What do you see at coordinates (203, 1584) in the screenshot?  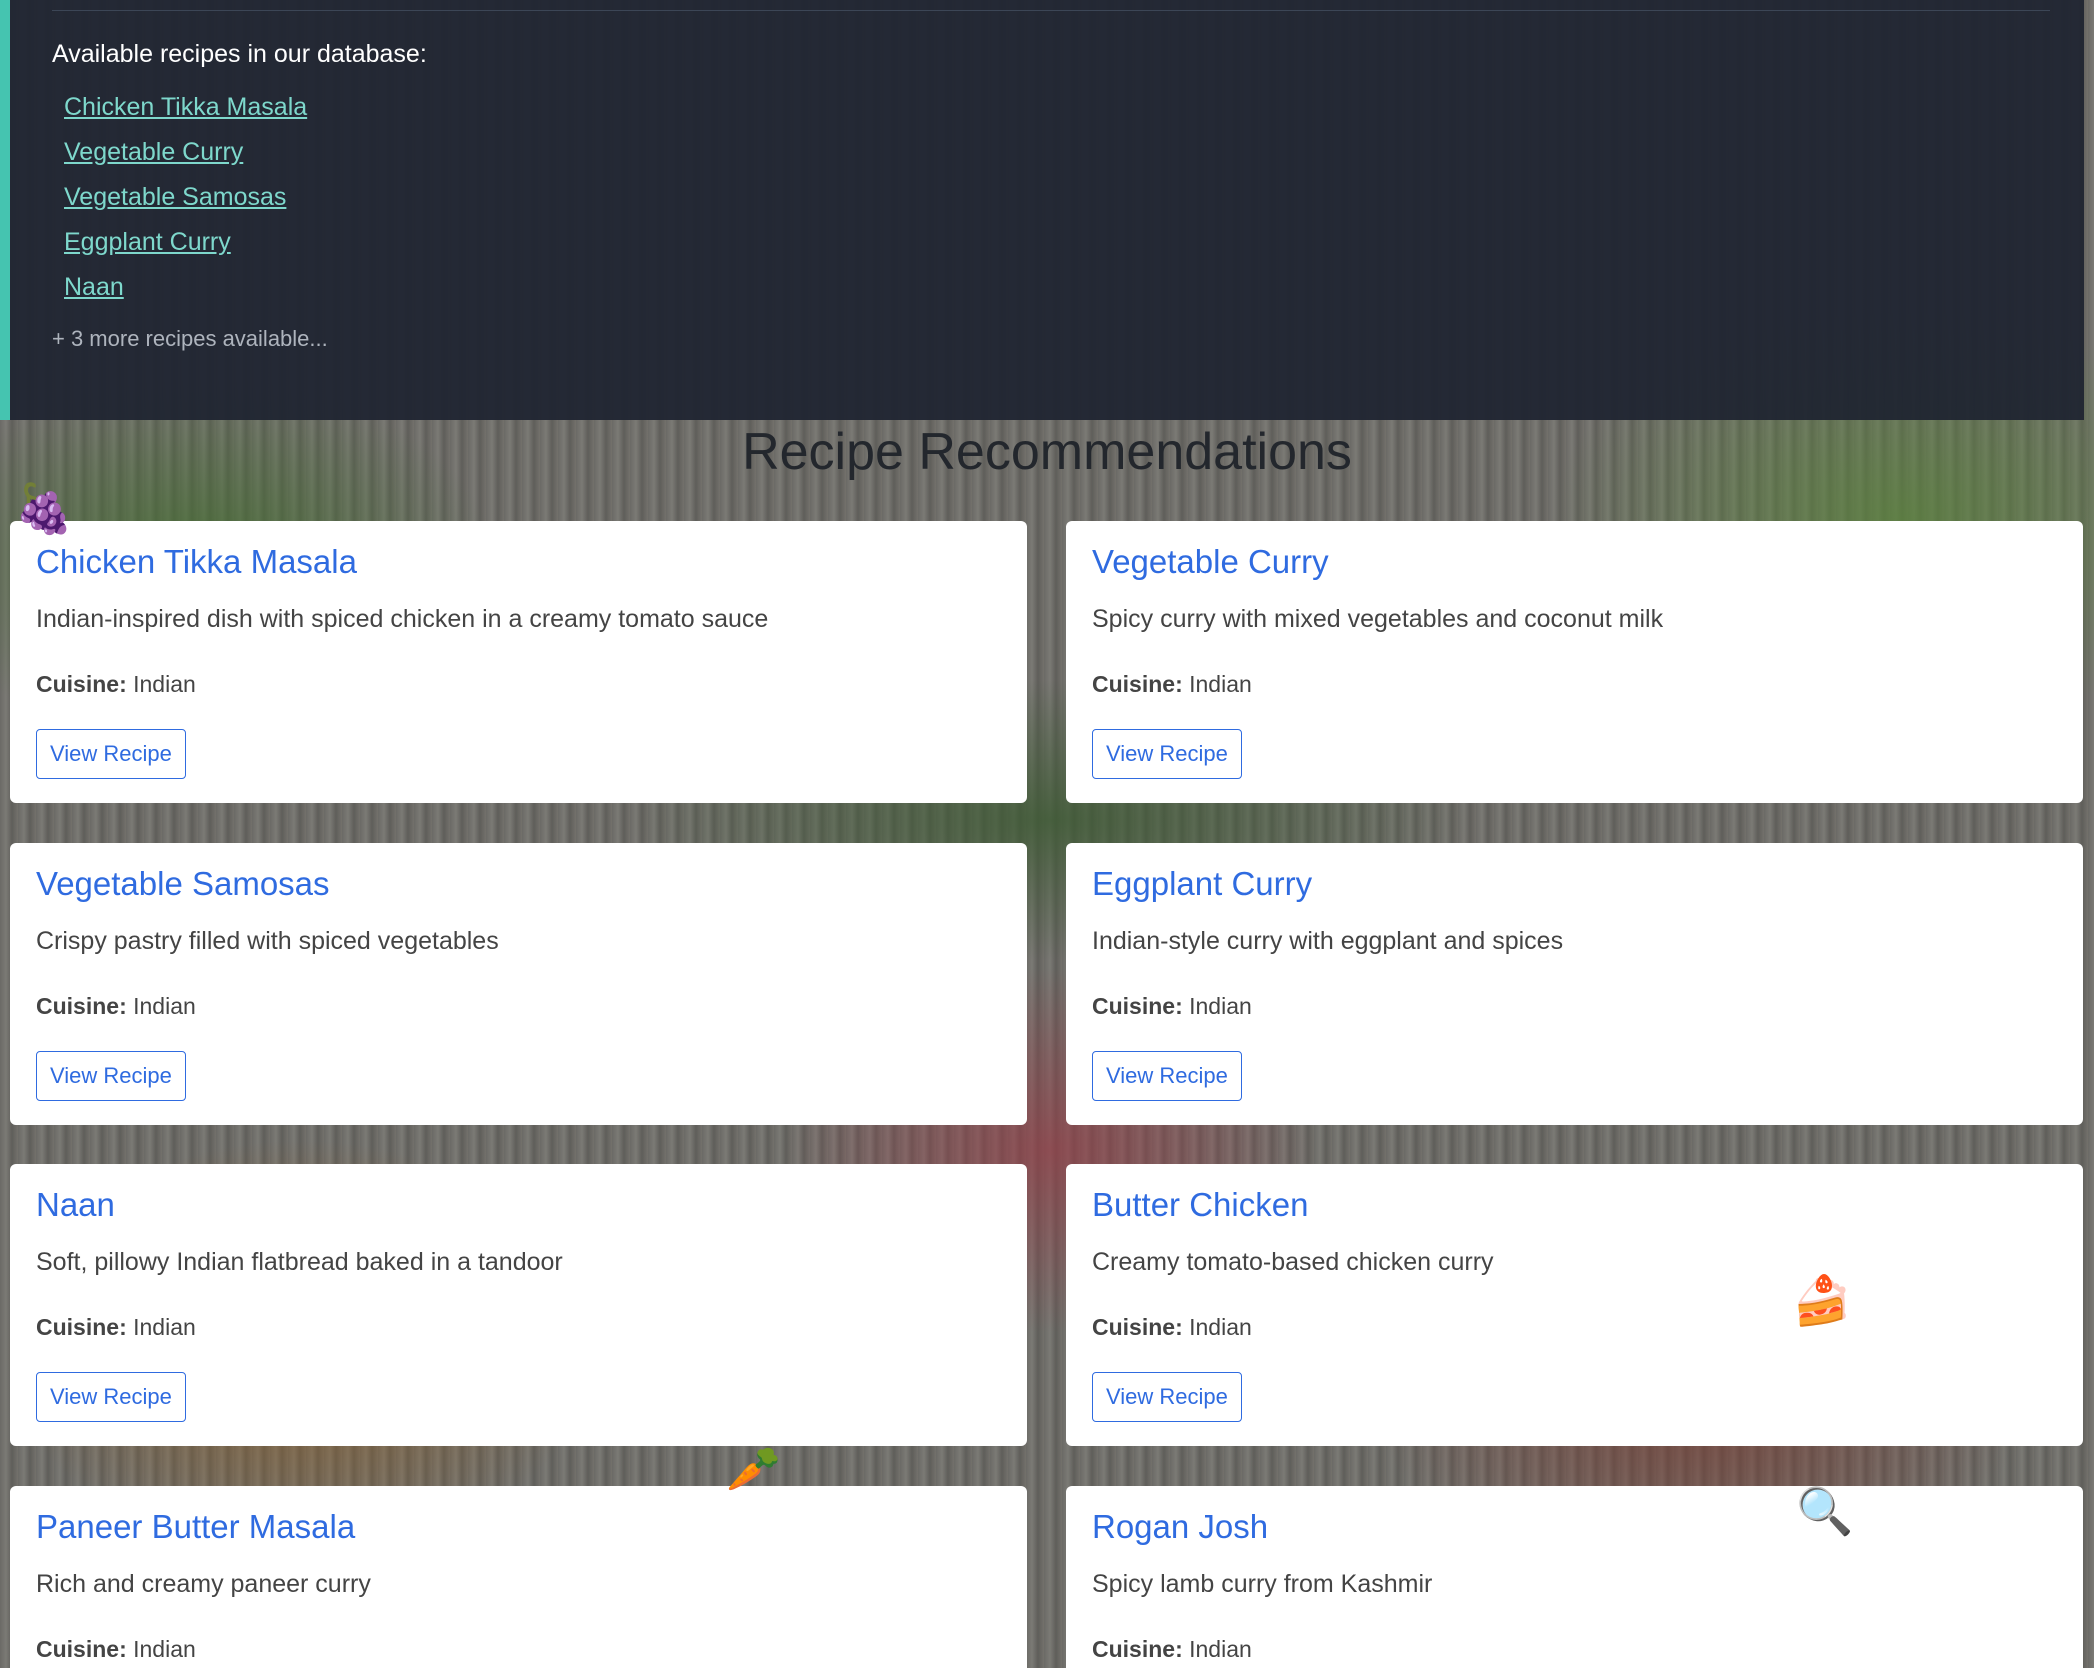 I see `recipe-description: Rich and creamy paneer curry` at bounding box center [203, 1584].